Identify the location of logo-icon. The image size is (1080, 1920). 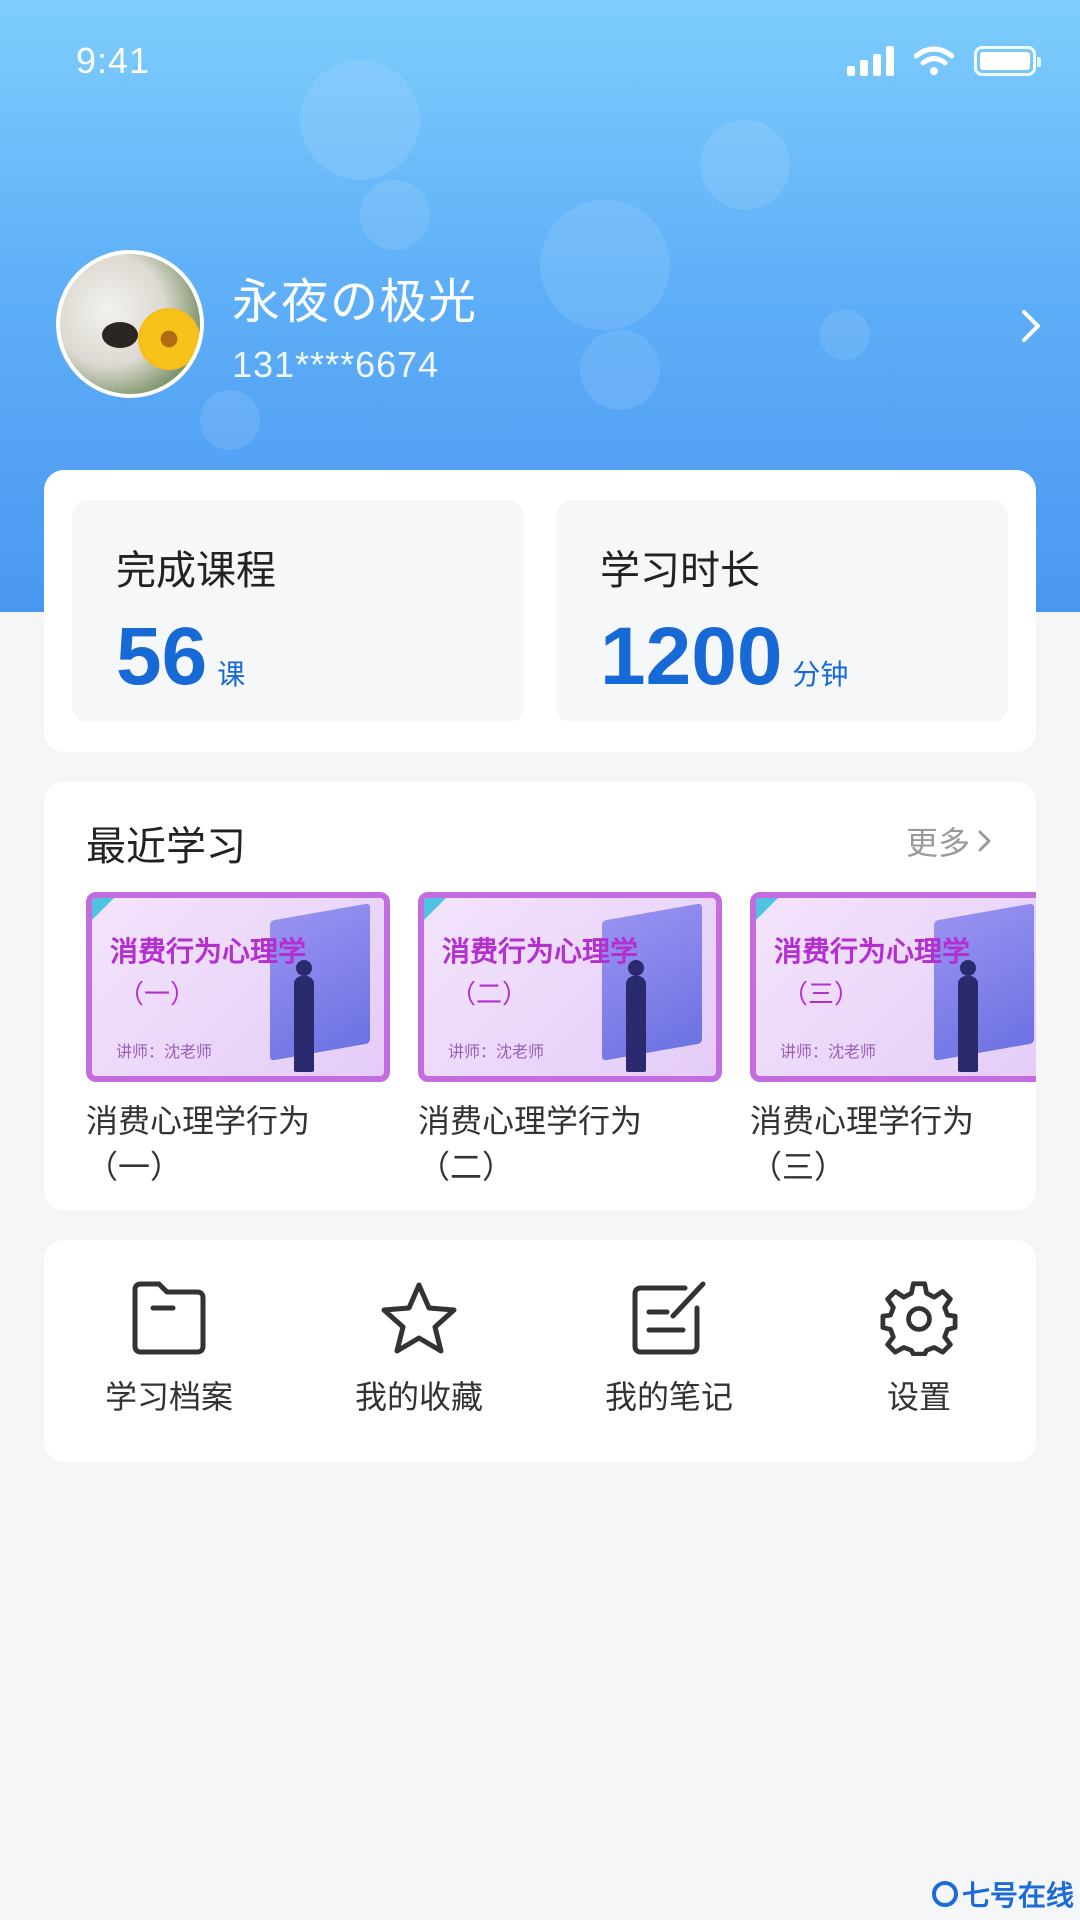
(944, 1894).